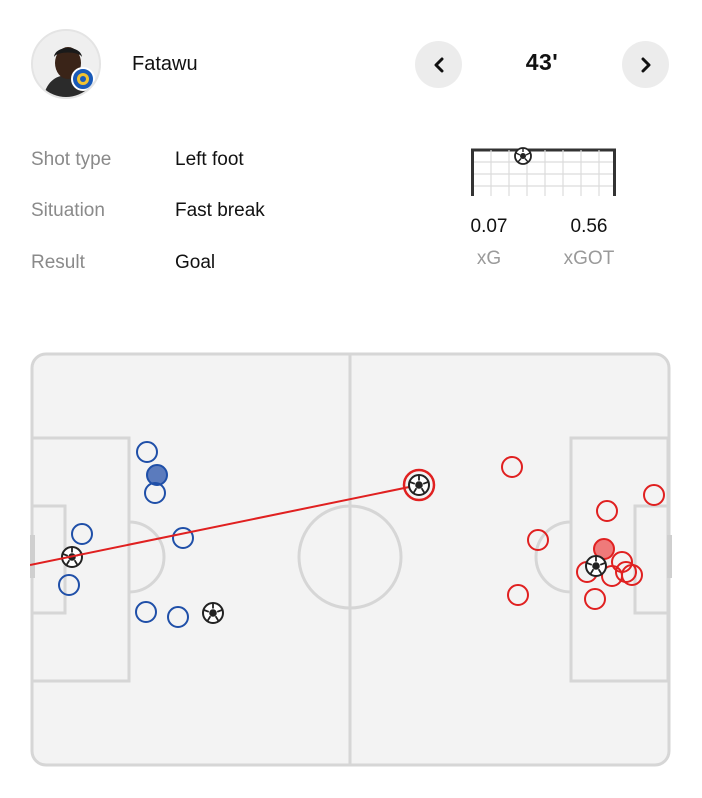  I want to click on shot-marker-goal, so click(157, 475).